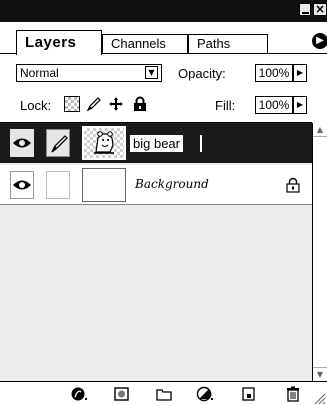 The image size is (327, 406). I want to click on new-layer-icon, so click(249, 394).